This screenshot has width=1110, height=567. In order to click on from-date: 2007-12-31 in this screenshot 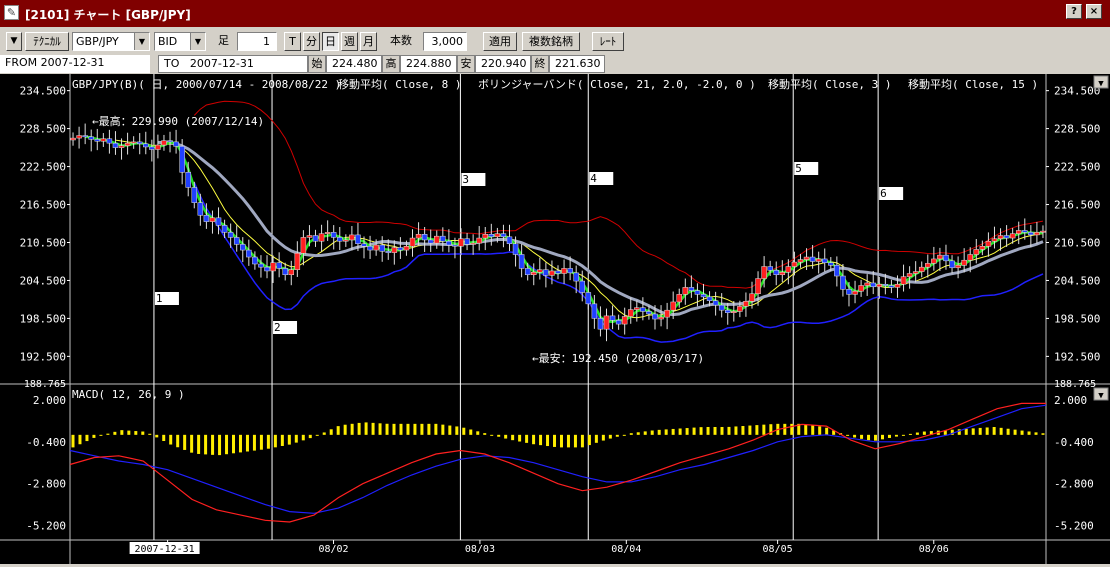, I will do `click(72, 62)`.